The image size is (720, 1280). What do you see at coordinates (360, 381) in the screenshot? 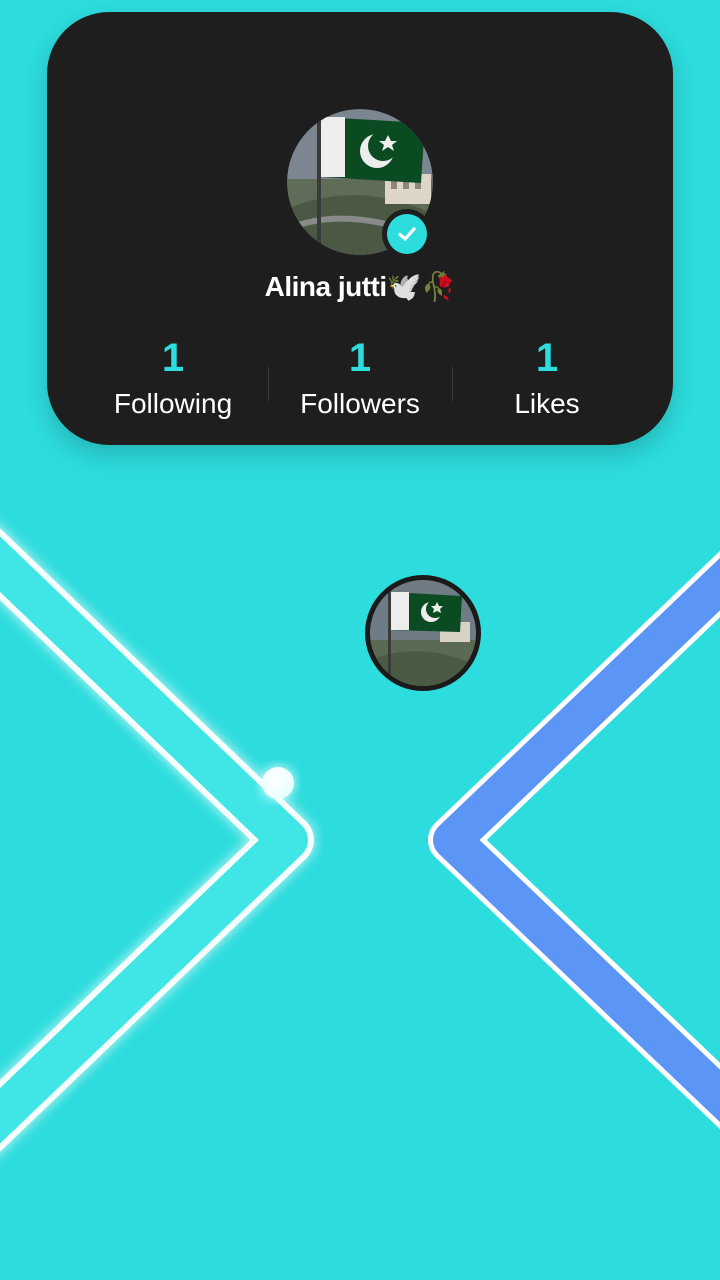
I see `stat-followers: 1 Followers` at bounding box center [360, 381].